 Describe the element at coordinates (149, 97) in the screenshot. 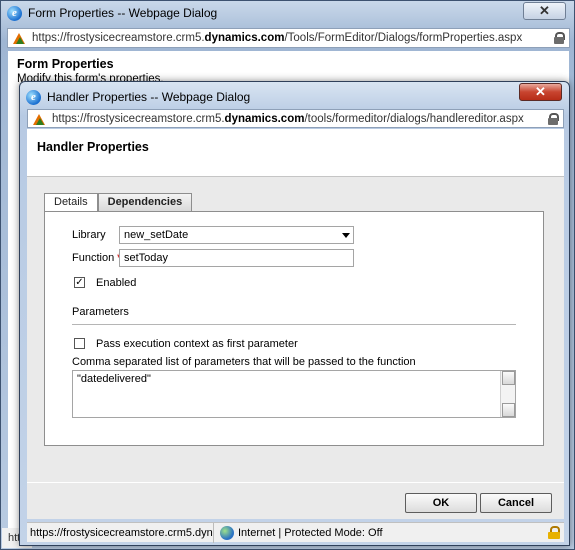

I see `inner-window-title: Handler Properties -- Webpage Dialog` at that location.